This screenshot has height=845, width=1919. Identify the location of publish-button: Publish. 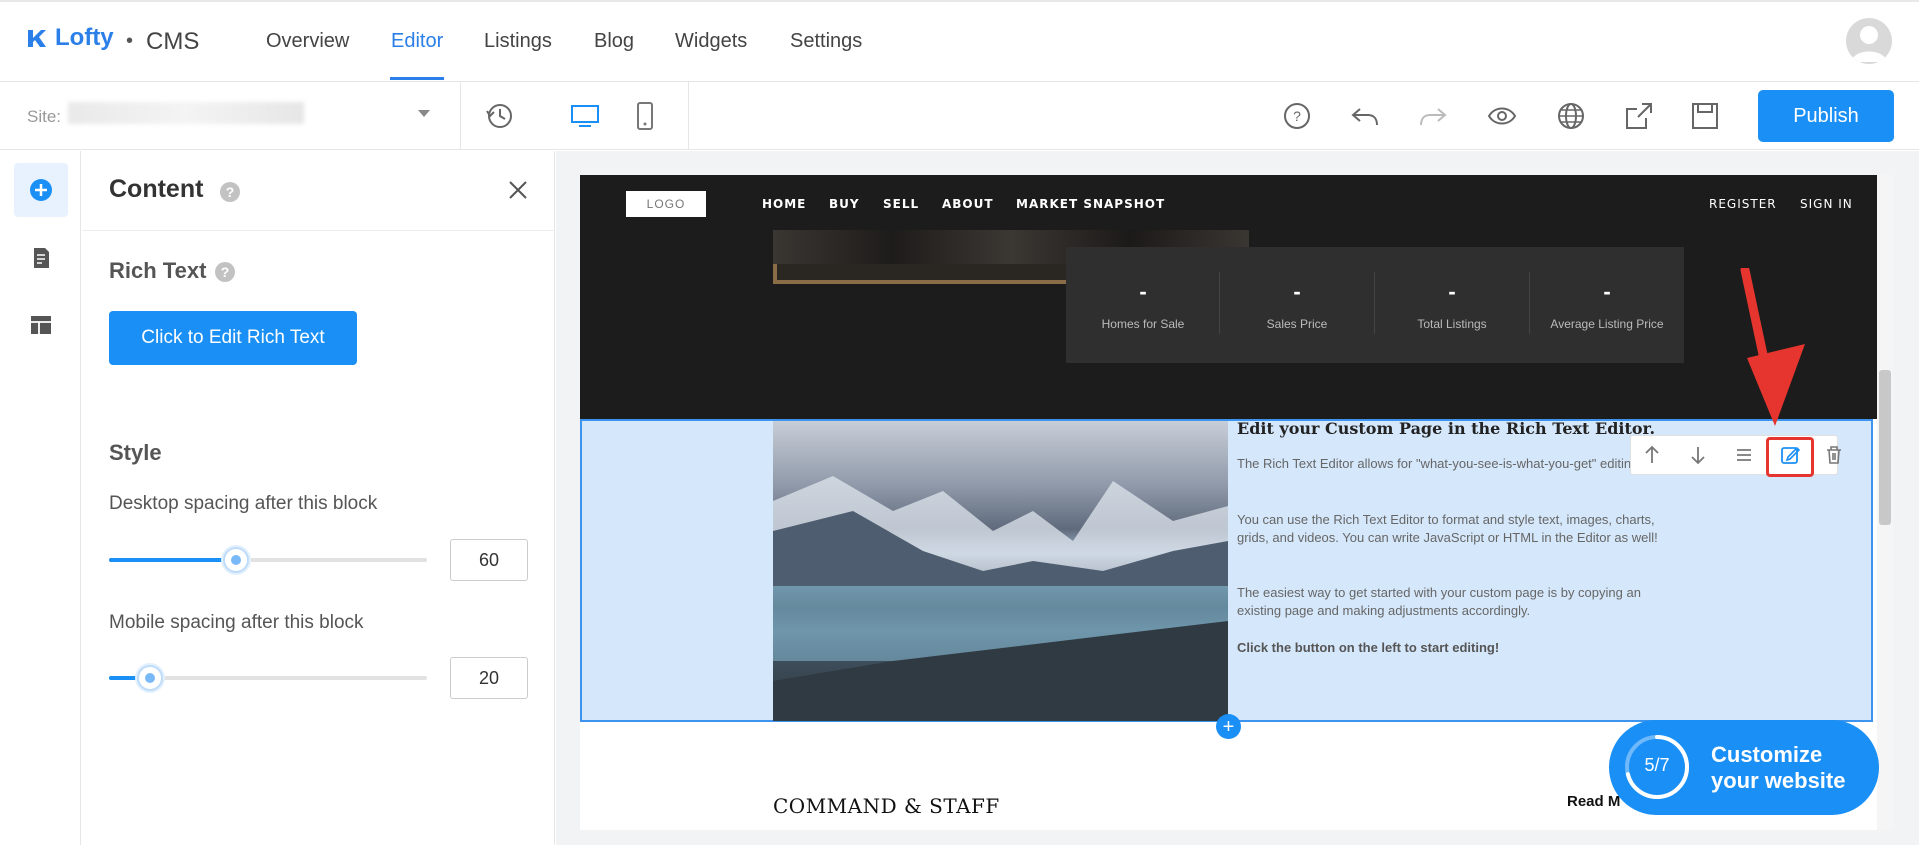
(1826, 116).